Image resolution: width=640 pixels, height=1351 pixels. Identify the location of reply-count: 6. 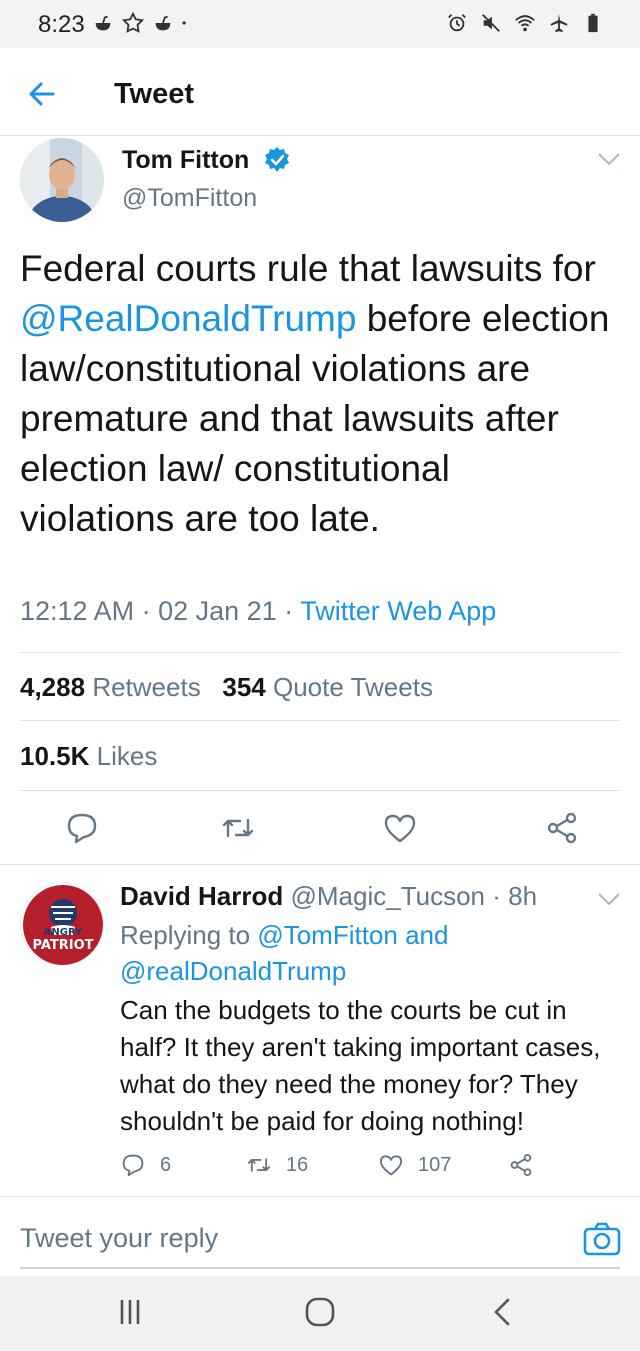
(166, 1164).